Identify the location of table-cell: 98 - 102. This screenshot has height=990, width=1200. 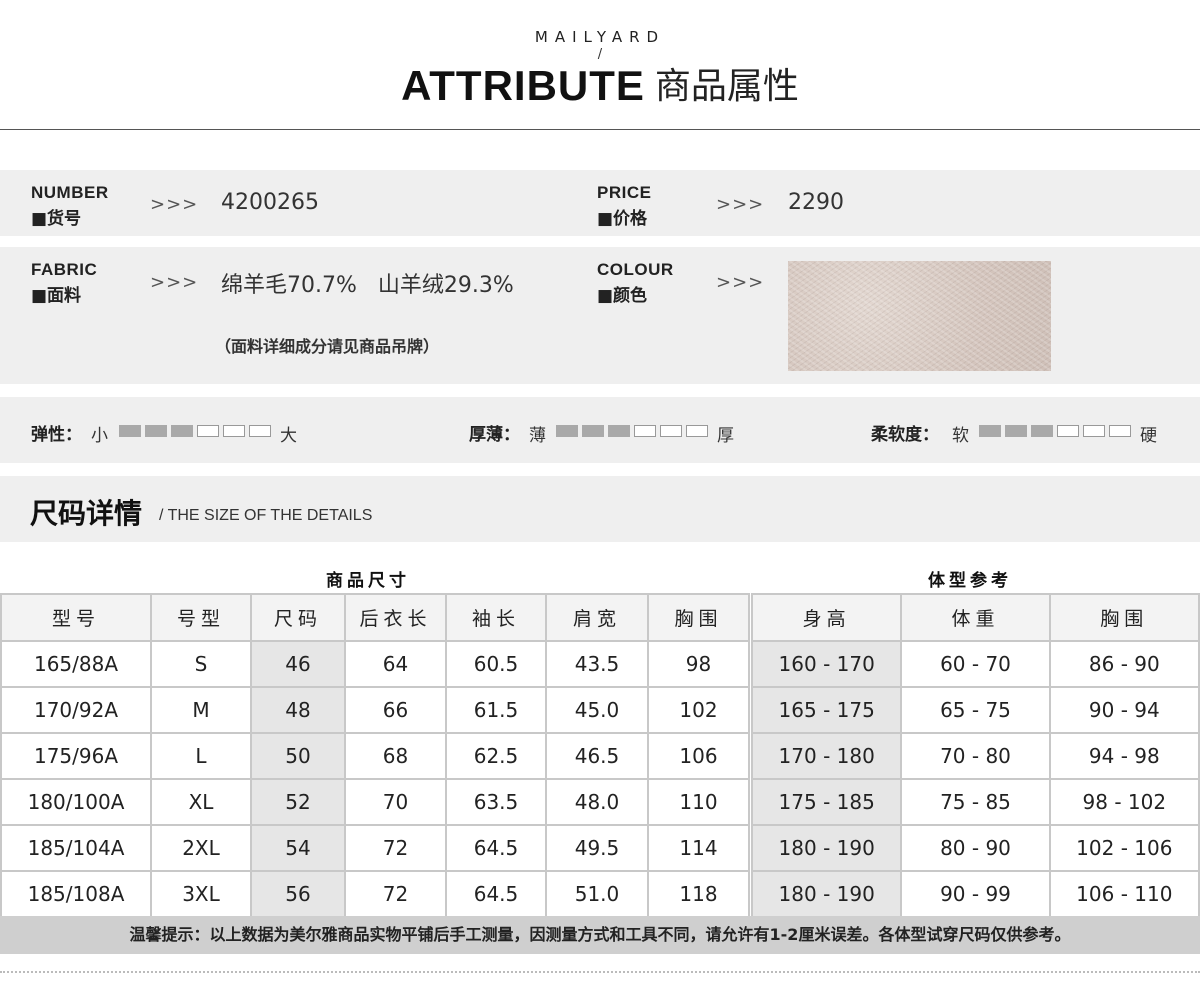
(1124, 802).